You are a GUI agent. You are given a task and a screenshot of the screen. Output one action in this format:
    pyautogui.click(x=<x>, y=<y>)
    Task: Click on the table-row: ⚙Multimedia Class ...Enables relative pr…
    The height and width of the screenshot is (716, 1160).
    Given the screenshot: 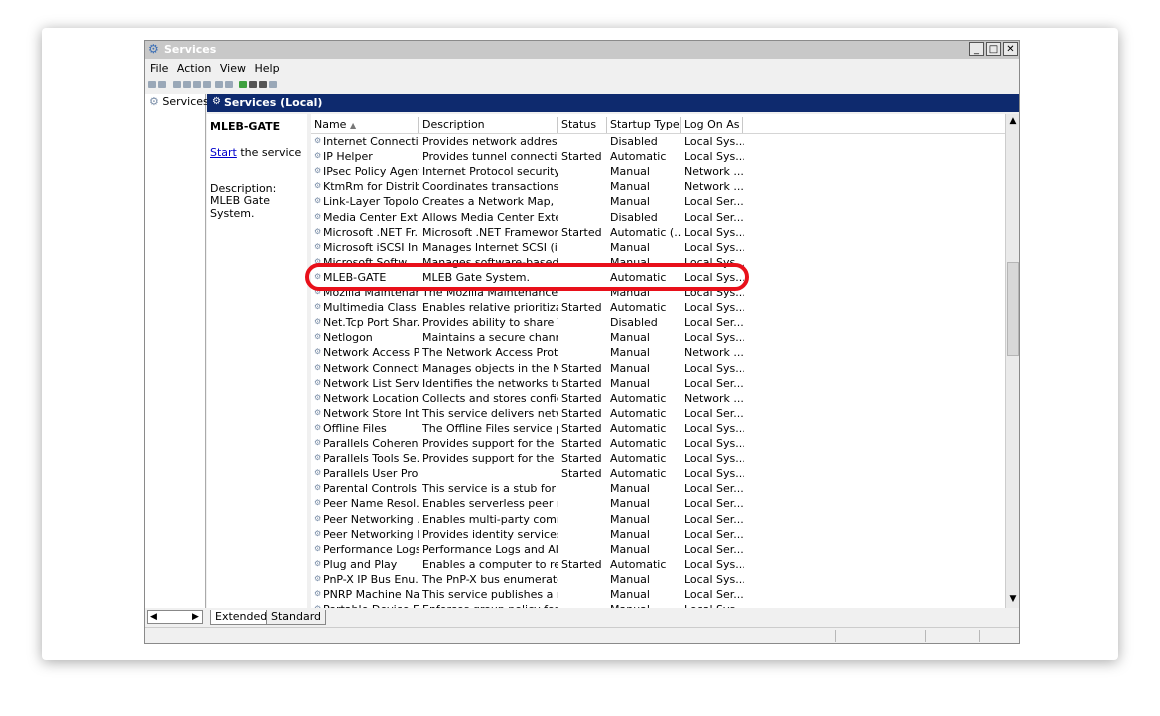 What is the action you would take?
    pyautogui.click(x=658, y=307)
    